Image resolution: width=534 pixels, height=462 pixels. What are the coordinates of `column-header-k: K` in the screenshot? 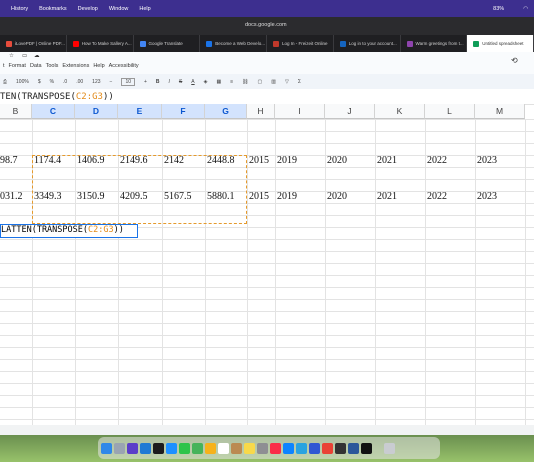 It's located at (400, 111).